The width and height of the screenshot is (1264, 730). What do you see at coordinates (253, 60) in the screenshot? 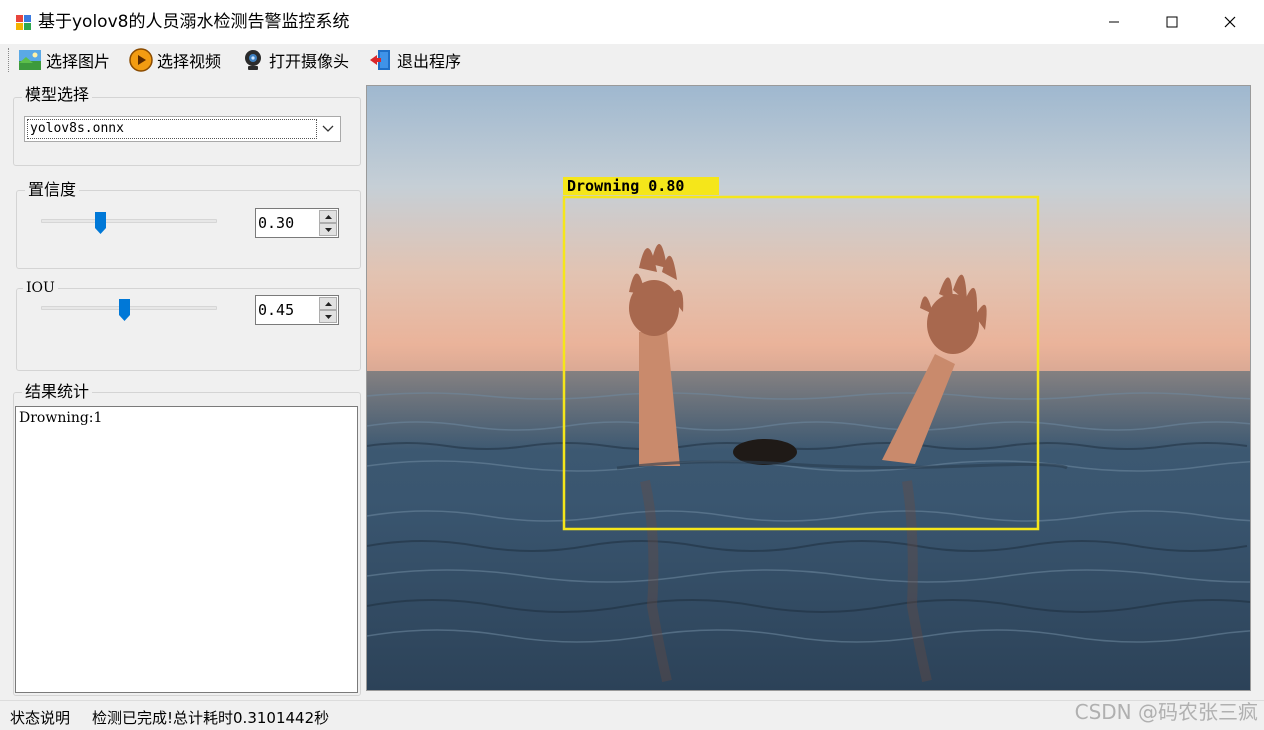
I see `camera-icon` at bounding box center [253, 60].